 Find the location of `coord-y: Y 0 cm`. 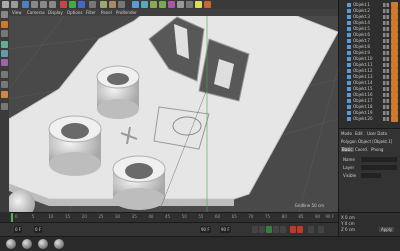

coord-y: Y 0 cm is located at coordinates (348, 223).